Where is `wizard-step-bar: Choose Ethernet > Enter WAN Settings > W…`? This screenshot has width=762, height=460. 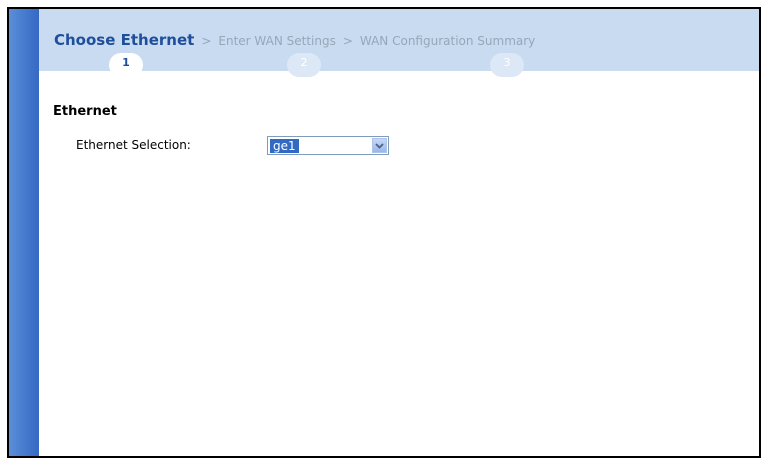
wizard-step-bar: Choose Ethernet > Enter WAN Settings > W… is located at coordinates (399, 43).